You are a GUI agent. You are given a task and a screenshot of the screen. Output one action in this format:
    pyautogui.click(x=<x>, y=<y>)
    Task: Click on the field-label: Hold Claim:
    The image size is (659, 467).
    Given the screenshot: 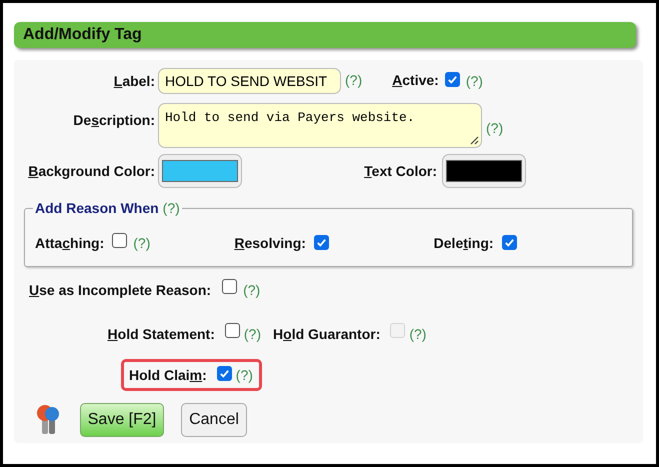 What is the action you would take?
    pyautogui.click(x=168, y=375)
    